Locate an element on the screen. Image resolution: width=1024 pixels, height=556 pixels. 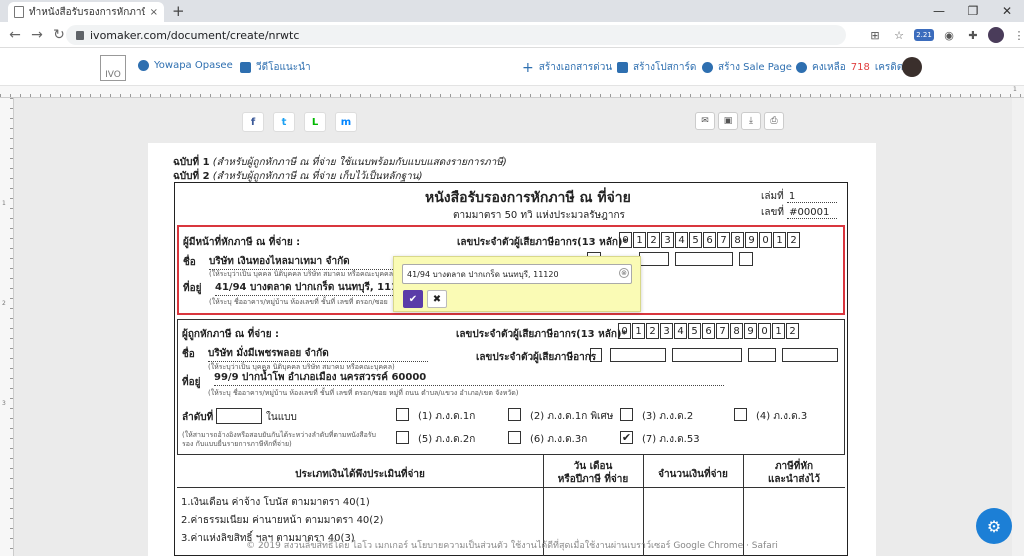
download-button: ⤓ is located at coordinates (751, 121).